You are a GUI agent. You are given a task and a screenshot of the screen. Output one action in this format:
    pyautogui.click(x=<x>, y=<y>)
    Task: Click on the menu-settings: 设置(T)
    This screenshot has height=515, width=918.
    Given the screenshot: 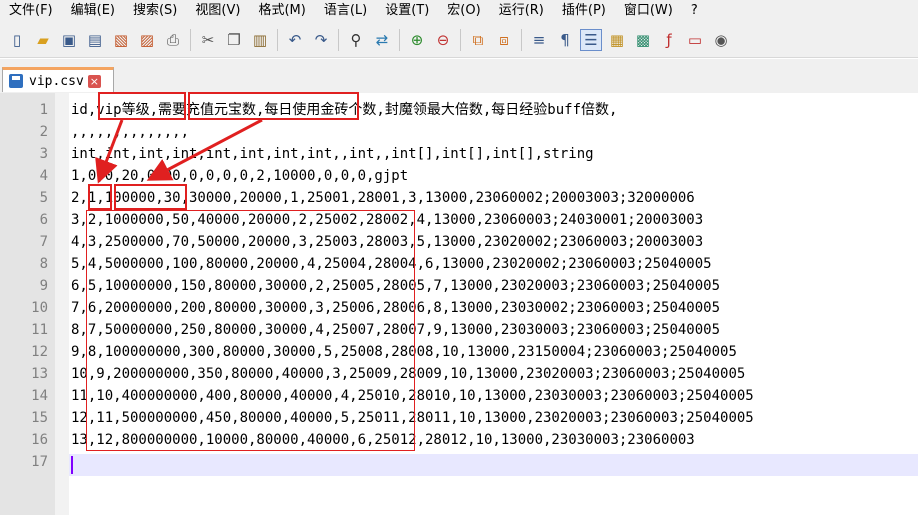 What is the action you would take?
    pyautogui.click(x=407, y=11)
    